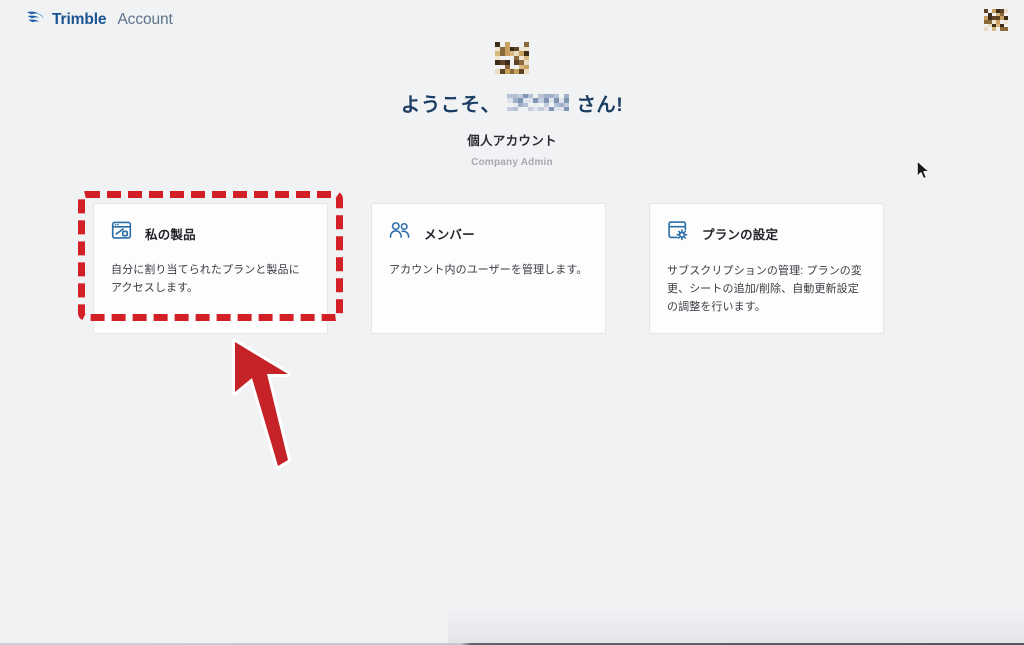 The image size is (1024, 645). Describe the element at coordinates (450, 105) in the screenshot. I see `welcome-prefix: ようこそ、` at that location.